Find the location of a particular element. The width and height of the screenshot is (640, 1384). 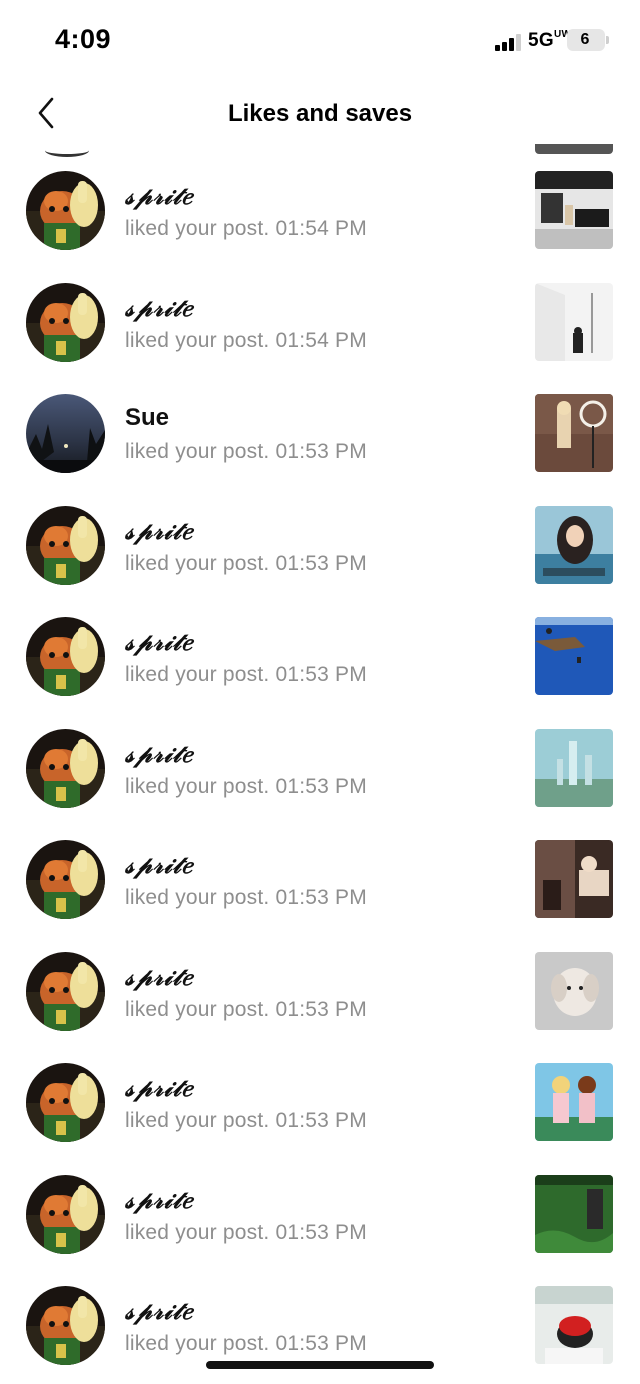

notification-row: Sue liked your post. 01:53 PM is located at coordinates (320, 434).